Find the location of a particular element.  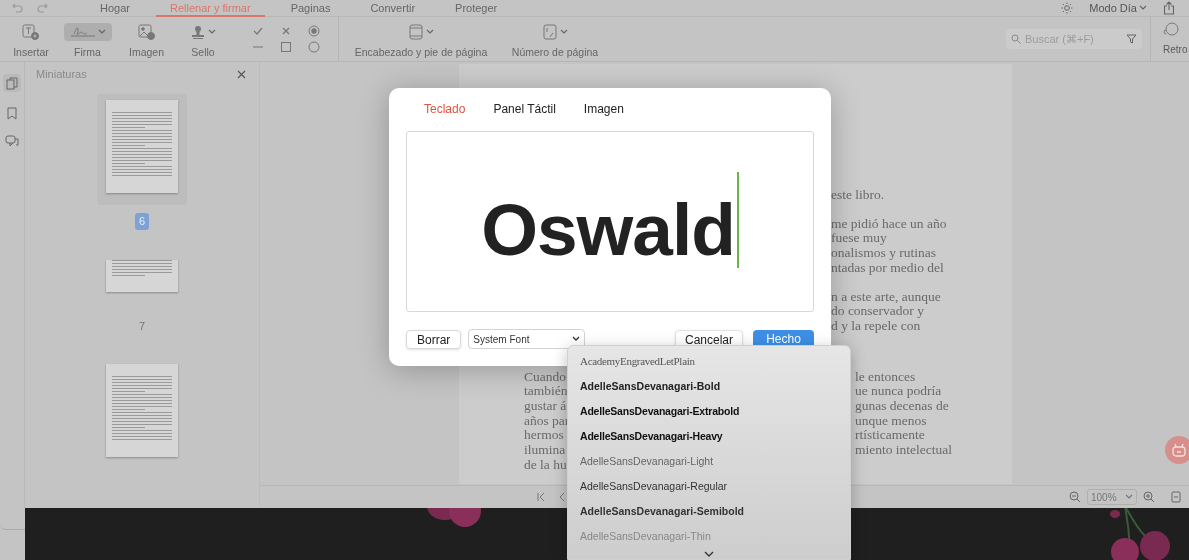

font-option: AdelleSansDevanagari-Extrabold is located at coordinates (709, 411).